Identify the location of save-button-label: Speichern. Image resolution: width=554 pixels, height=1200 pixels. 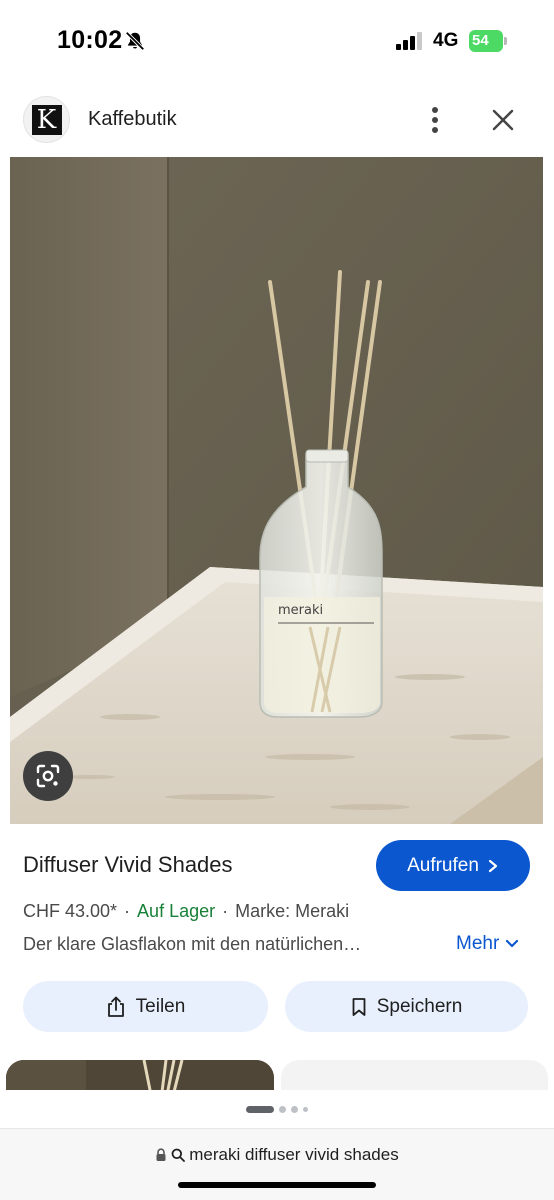
(419, 1006).